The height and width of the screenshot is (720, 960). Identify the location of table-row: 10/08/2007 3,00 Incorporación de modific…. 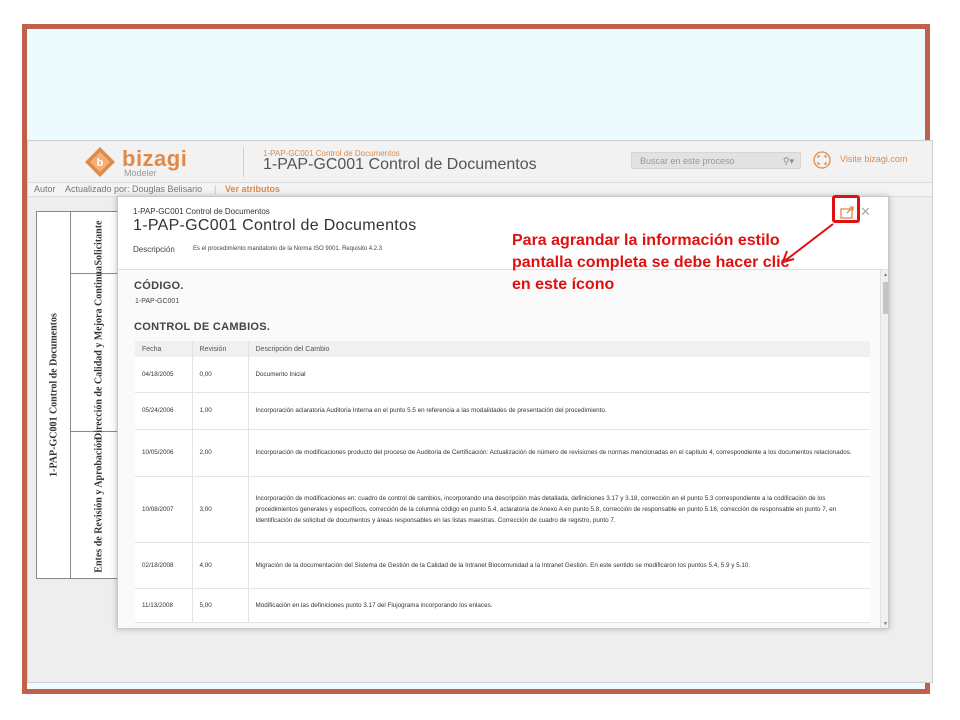
(502, 509).